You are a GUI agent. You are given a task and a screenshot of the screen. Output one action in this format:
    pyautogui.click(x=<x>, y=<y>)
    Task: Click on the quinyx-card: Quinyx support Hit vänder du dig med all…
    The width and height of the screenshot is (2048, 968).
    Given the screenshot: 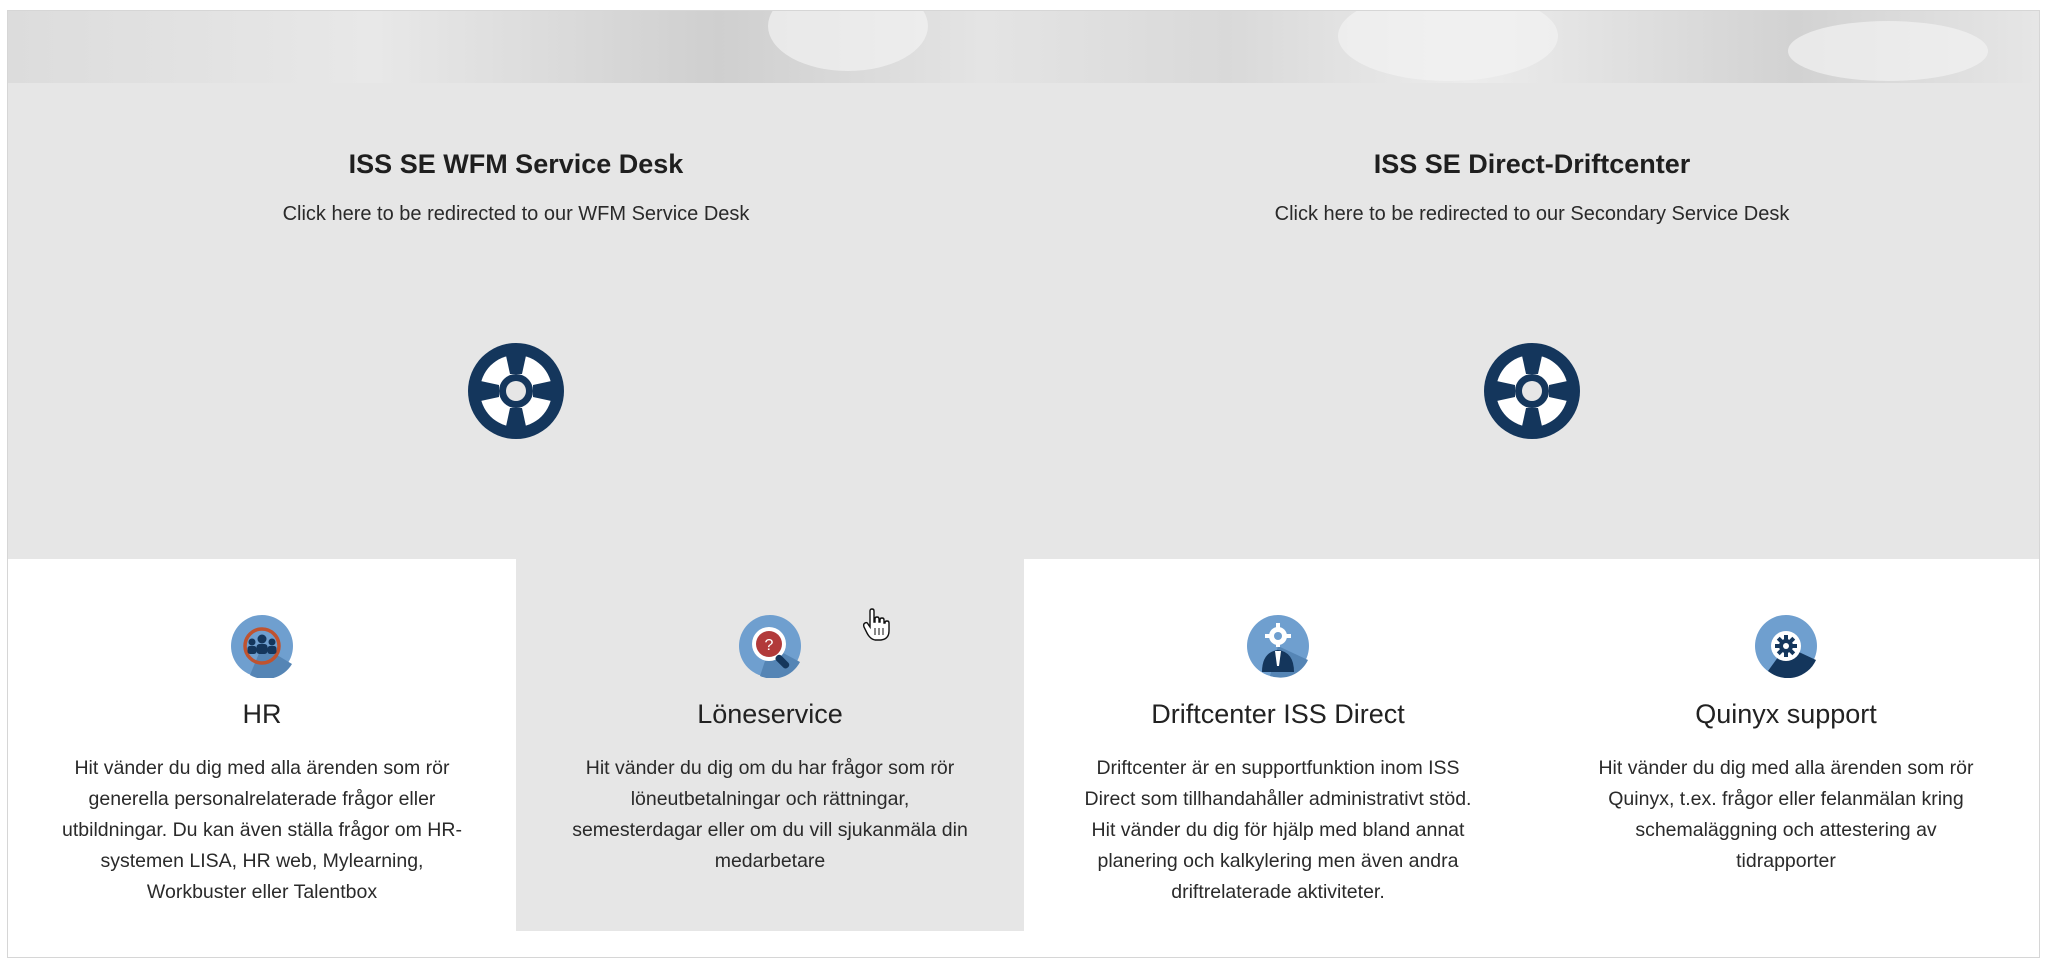 What is the action you would take?
    pyautogui.click(x=1785, y=745)
    